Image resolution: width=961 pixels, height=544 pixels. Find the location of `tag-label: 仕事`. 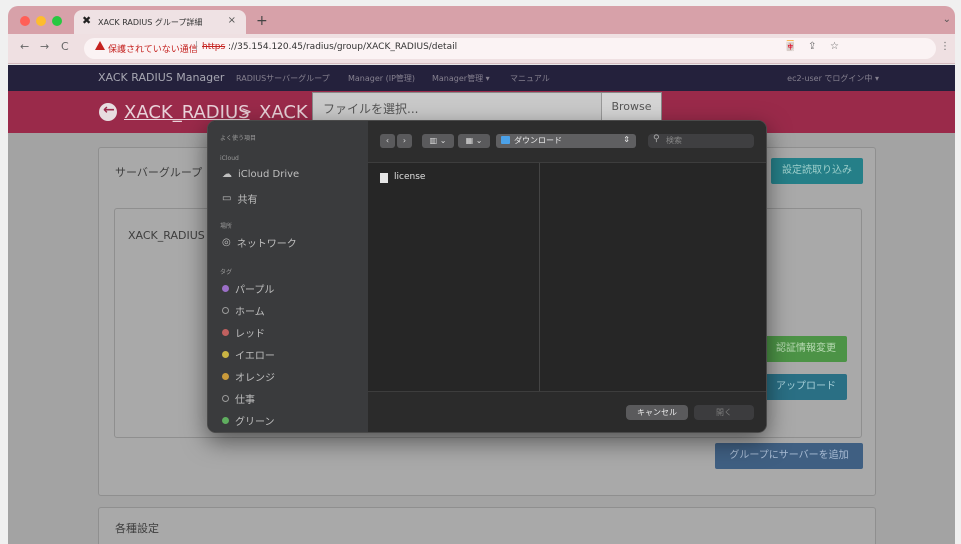

tag-label: 仕事 is located at coordinates (245, 400).